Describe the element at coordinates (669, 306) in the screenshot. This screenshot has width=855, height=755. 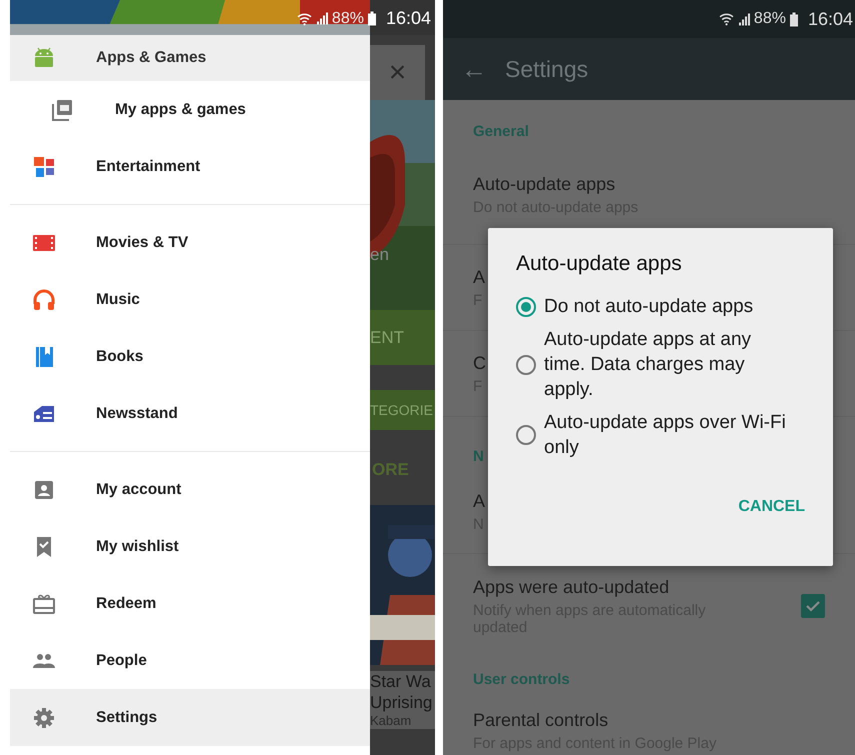
I see `option-label: Do not auto-update apps` at that location.